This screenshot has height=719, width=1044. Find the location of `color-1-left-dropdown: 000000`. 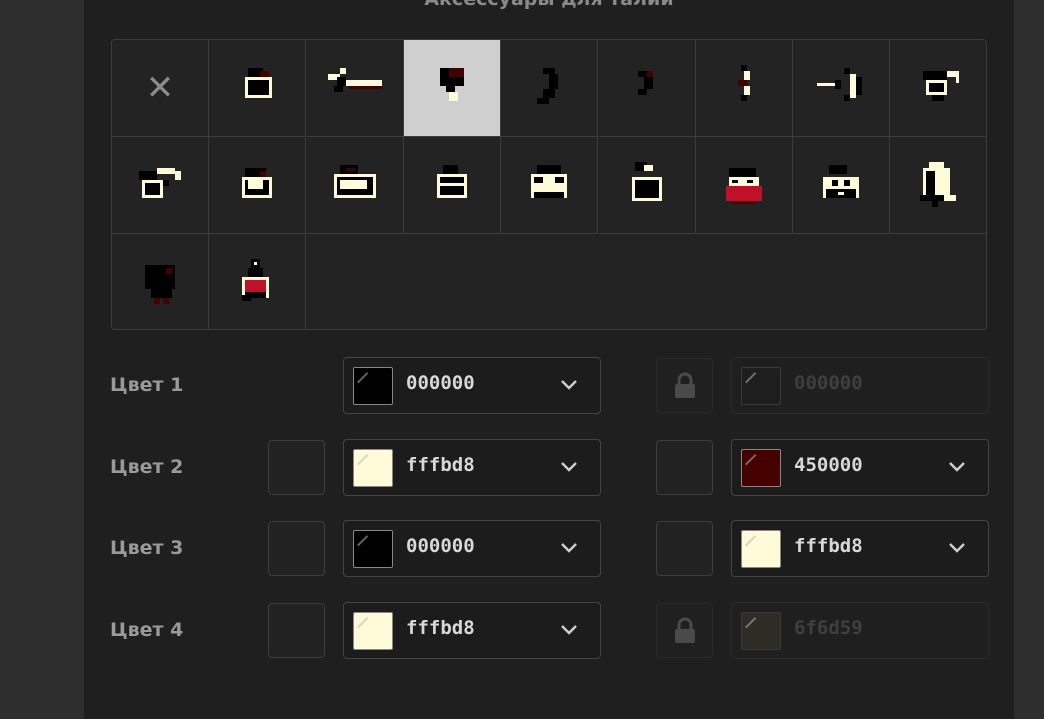

color-1-left-dropdown: 000000 is located at coordinates (472, 385).